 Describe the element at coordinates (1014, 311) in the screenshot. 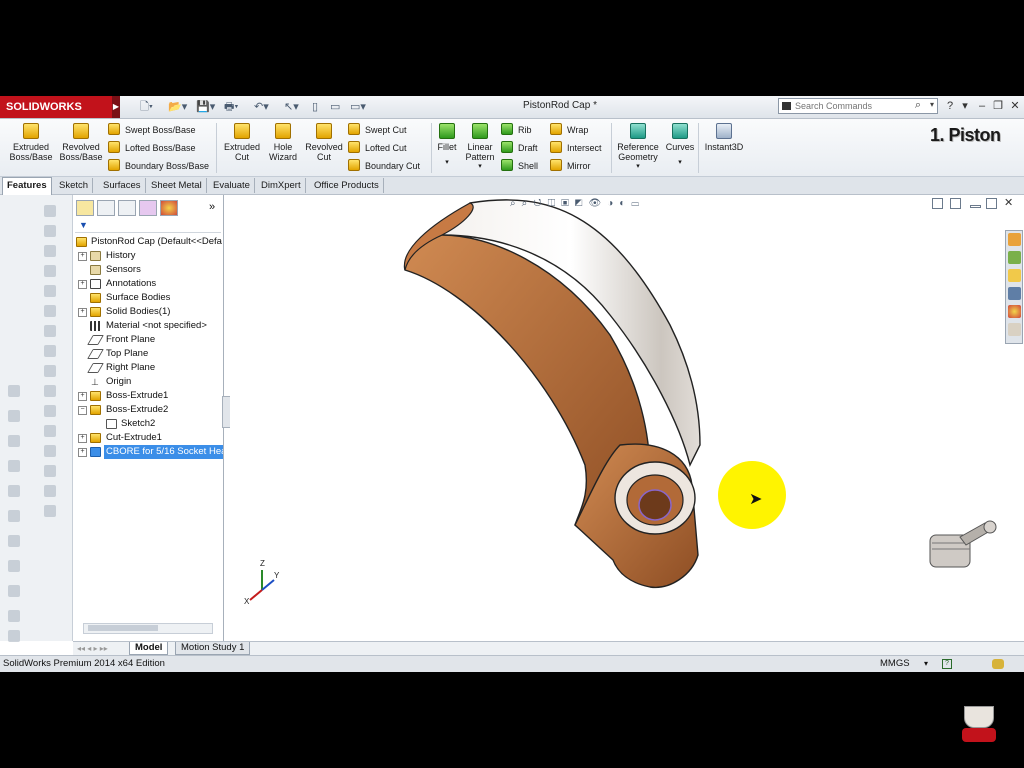

I see `appearances-scenes-icon` at that location.